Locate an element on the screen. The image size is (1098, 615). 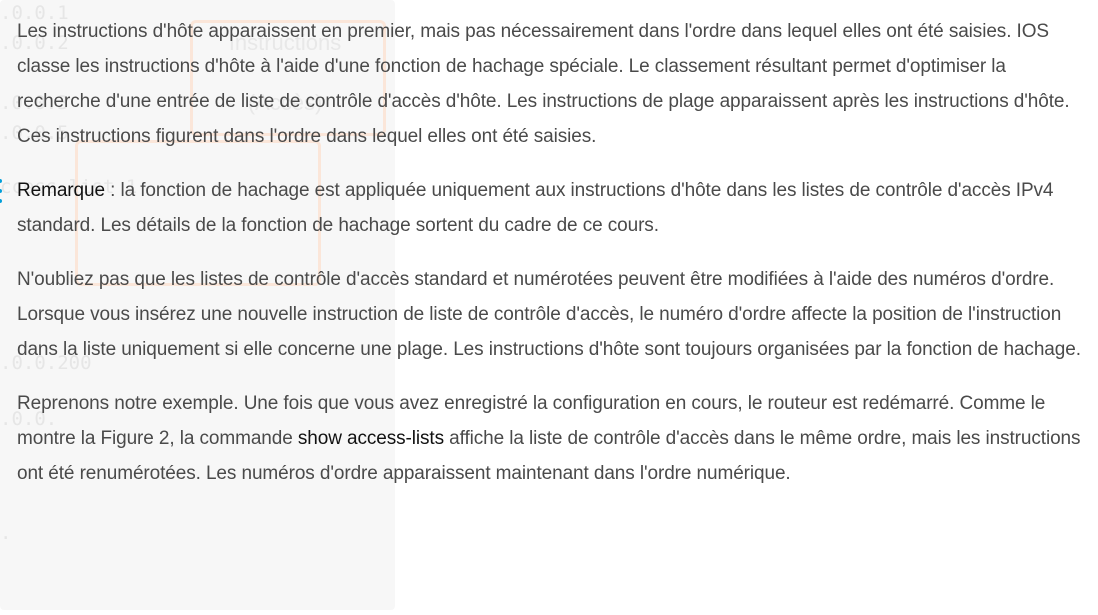
note-label: Remarque is located at coordinates (61, 190).